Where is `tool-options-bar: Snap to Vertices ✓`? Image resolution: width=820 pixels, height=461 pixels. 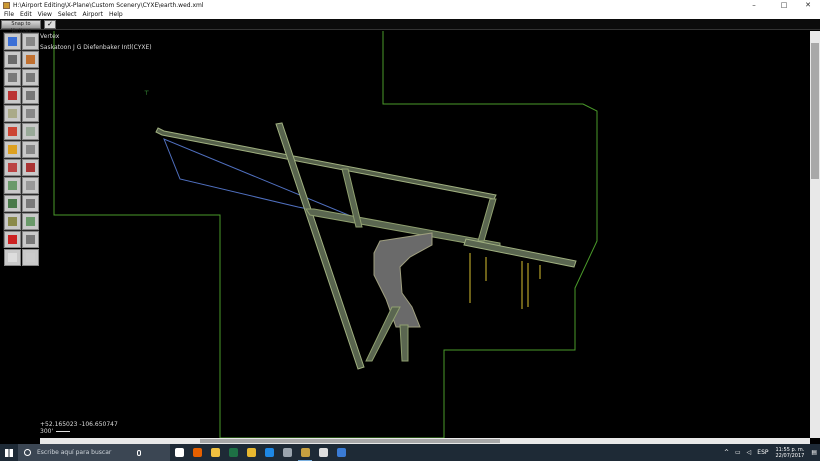 tool-options-bar: Snap to Vertices ✓ is located at coordinates (410, 26).